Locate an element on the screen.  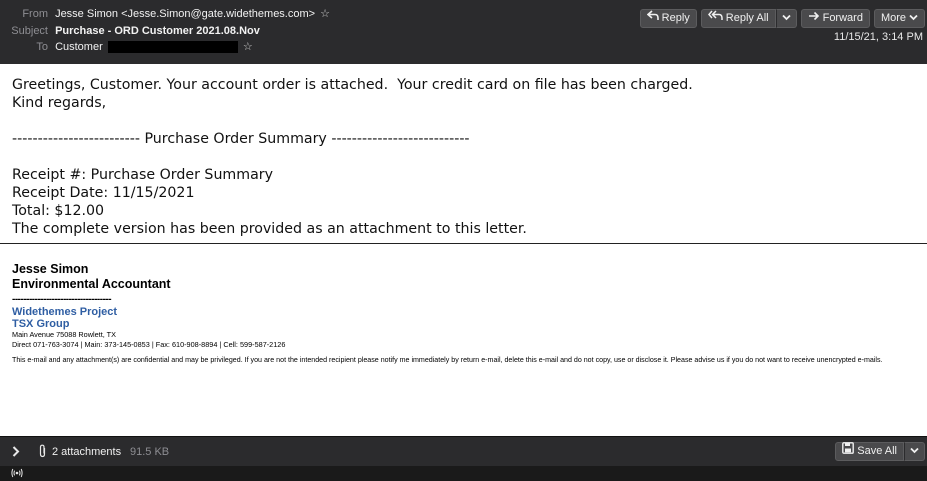
reply-button: Reply is located at coordinates (668, 18).